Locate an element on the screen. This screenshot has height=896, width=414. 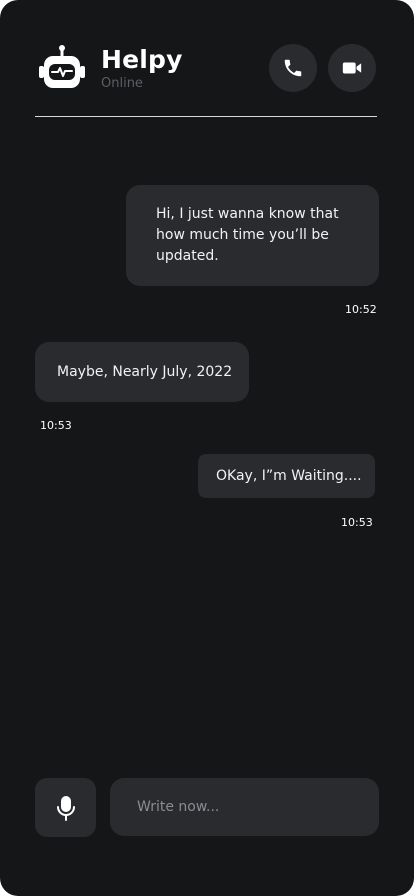
phone-icon is located at coordinates (293, 68).